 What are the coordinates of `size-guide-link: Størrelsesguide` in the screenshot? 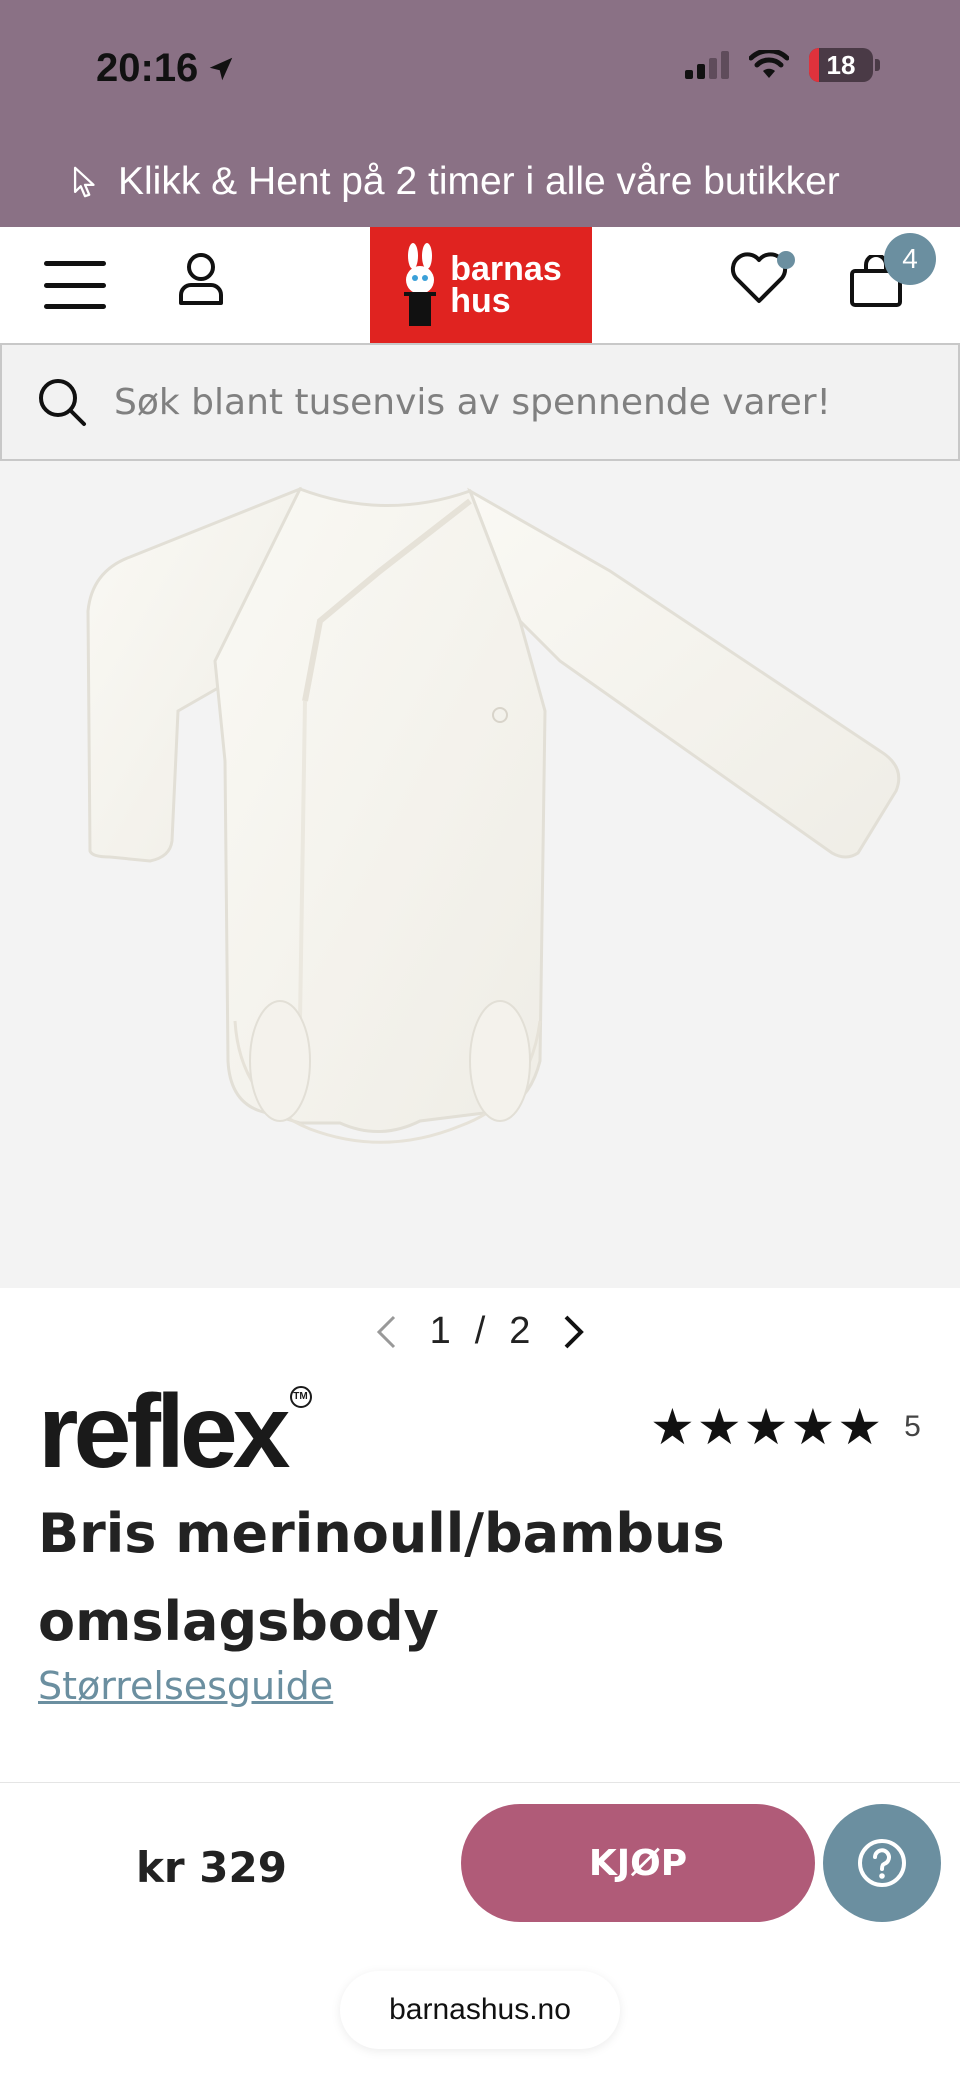 It's located at (185, 1686).